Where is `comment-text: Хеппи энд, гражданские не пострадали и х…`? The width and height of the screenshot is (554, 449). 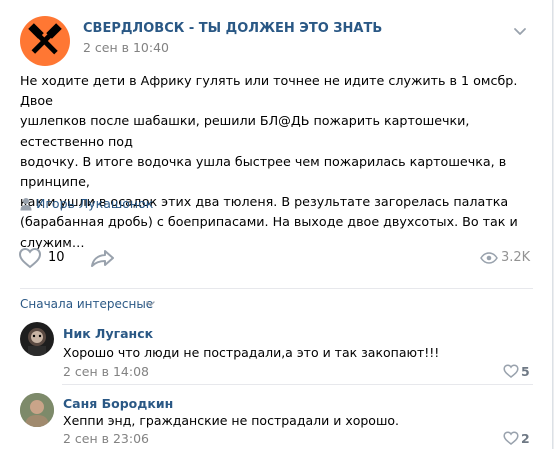 comment-text: Хеппи энд, гражданские не пострадали и х… is located at coordinates (231, 420).